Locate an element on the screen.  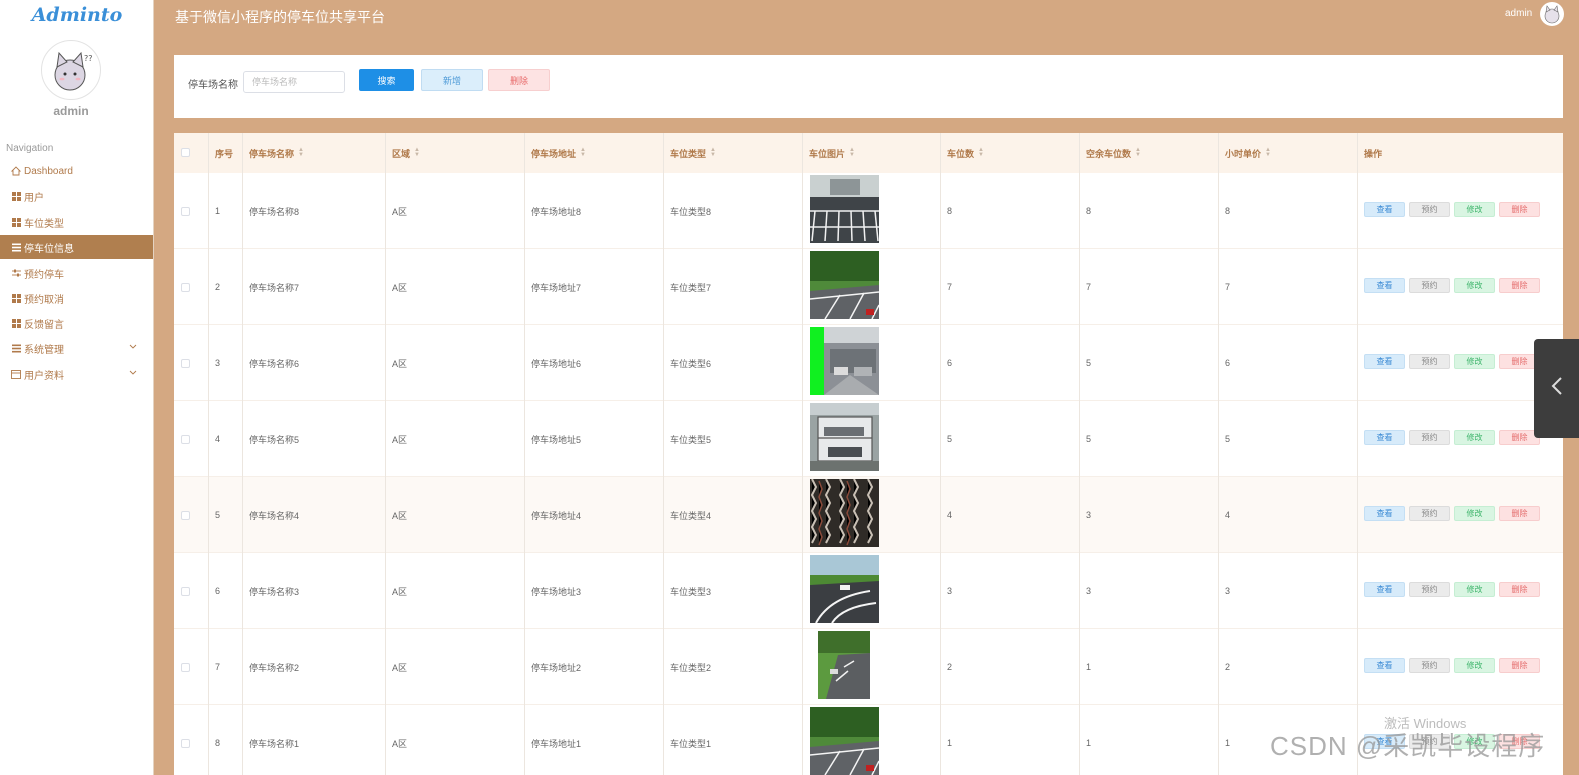
chevron-down-icon is located at coordinates (133, 347).